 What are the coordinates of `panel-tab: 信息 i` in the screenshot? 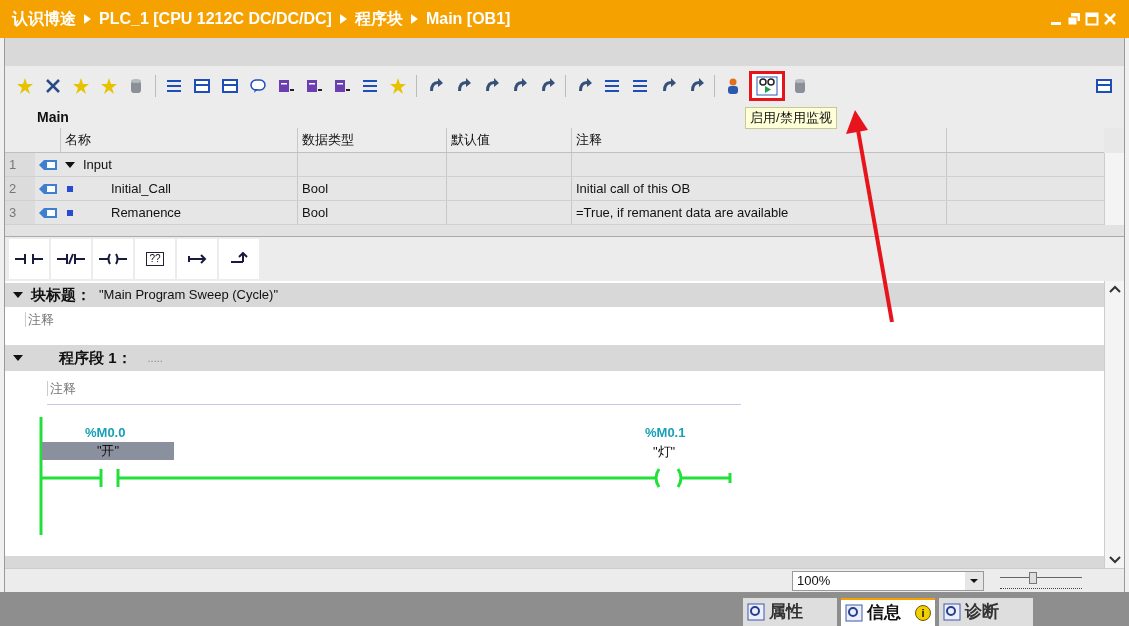 It's located at (888, 612).